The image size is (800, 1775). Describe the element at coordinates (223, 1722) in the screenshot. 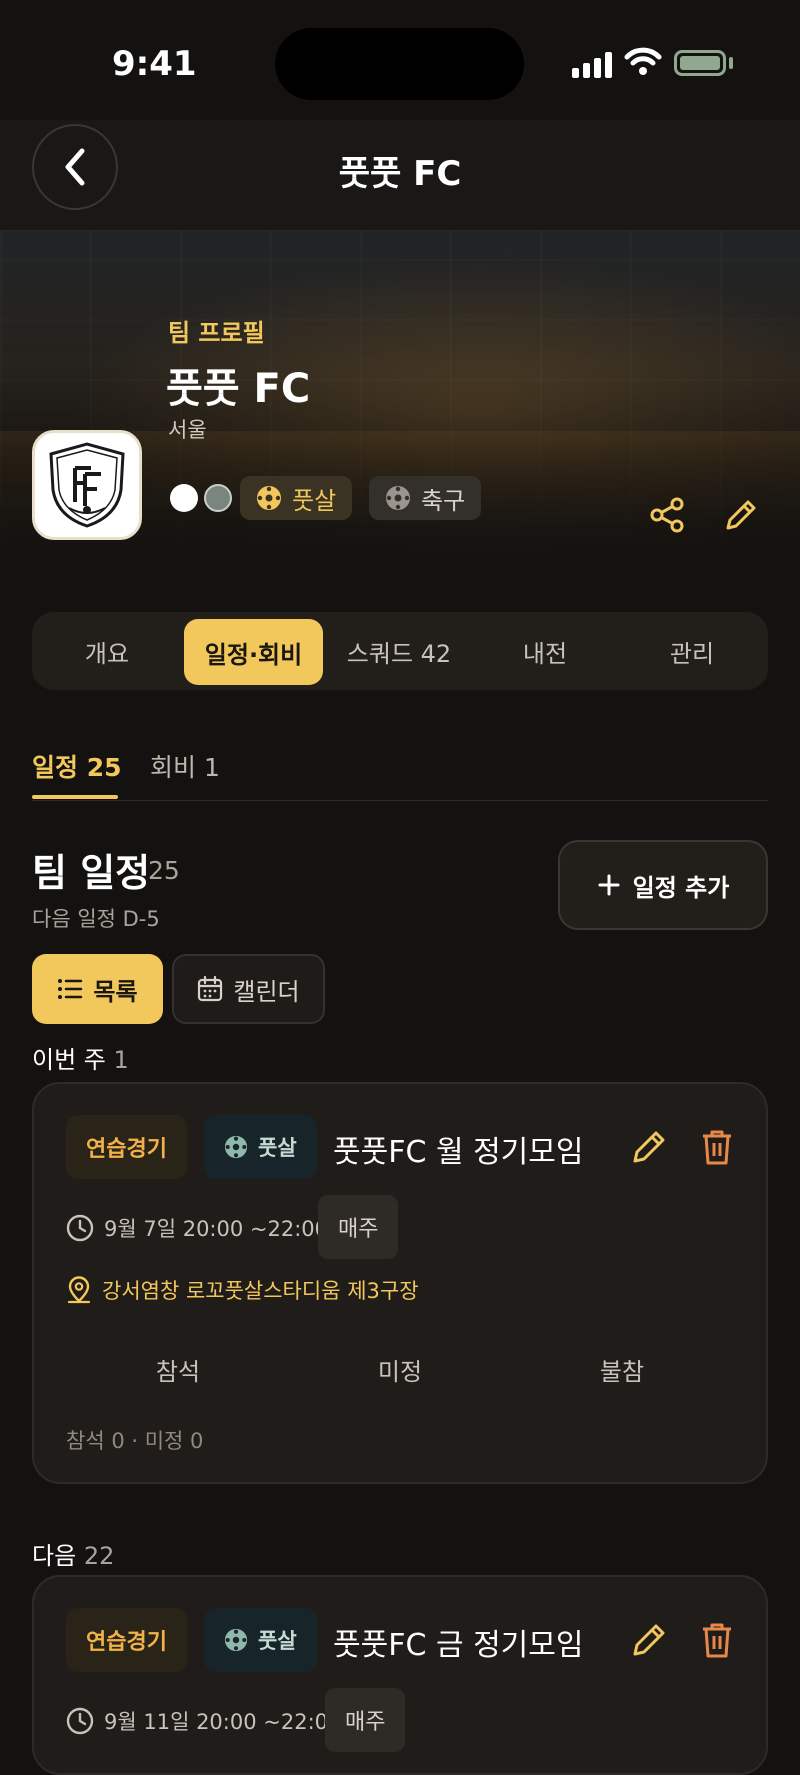

I see `event-time: 9월 11일 20:00 ~22:00` at that location.